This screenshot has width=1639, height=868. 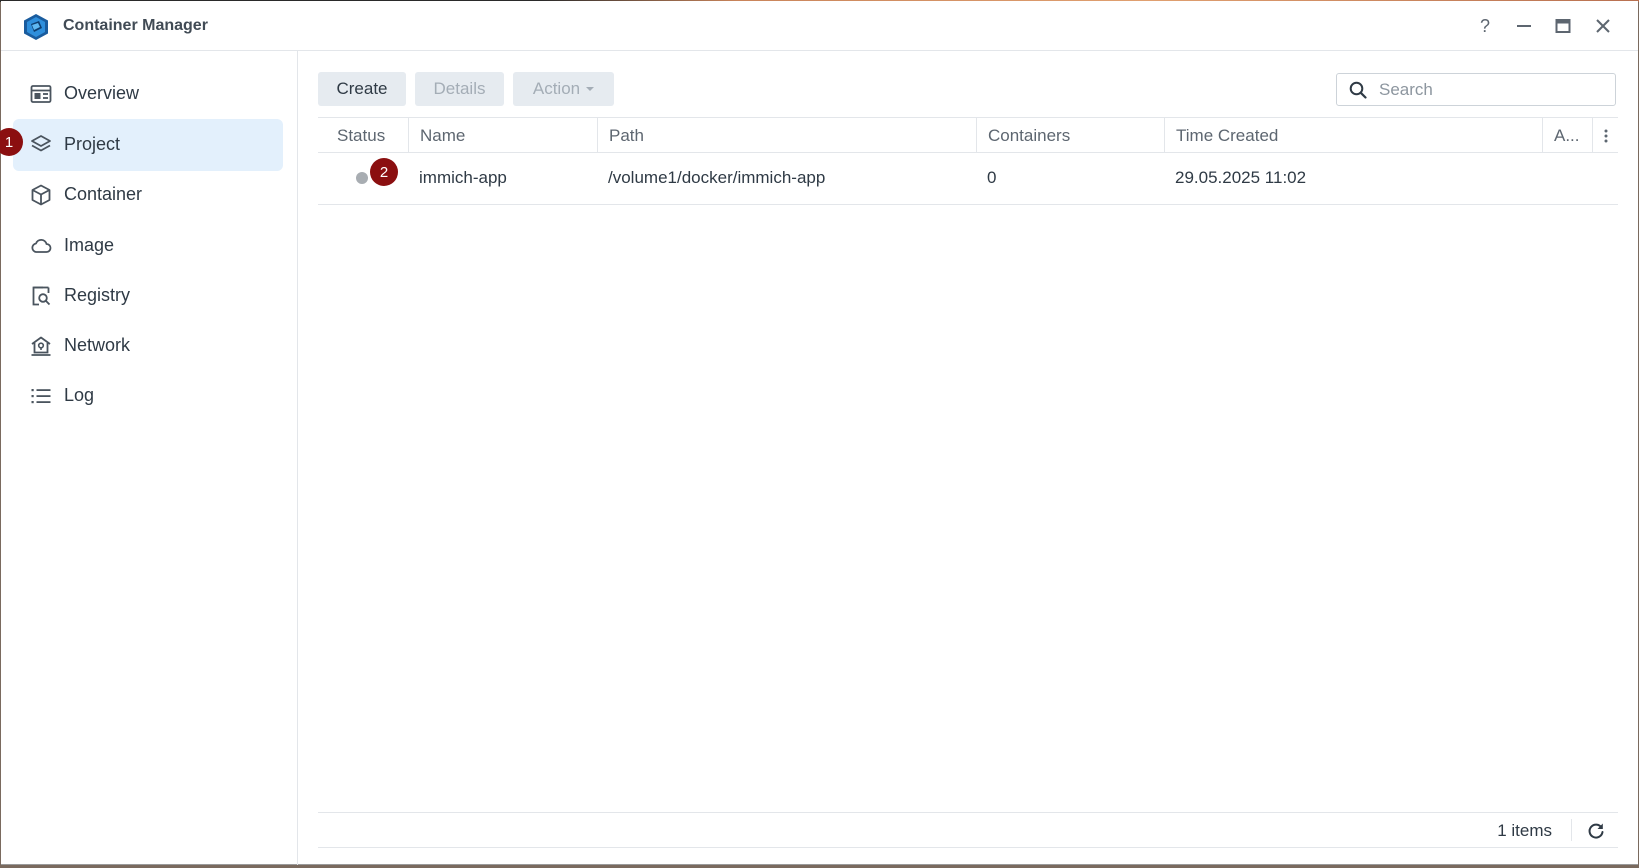 I want to click on column-header-containers: Containers, so click(x=1070, y=135).